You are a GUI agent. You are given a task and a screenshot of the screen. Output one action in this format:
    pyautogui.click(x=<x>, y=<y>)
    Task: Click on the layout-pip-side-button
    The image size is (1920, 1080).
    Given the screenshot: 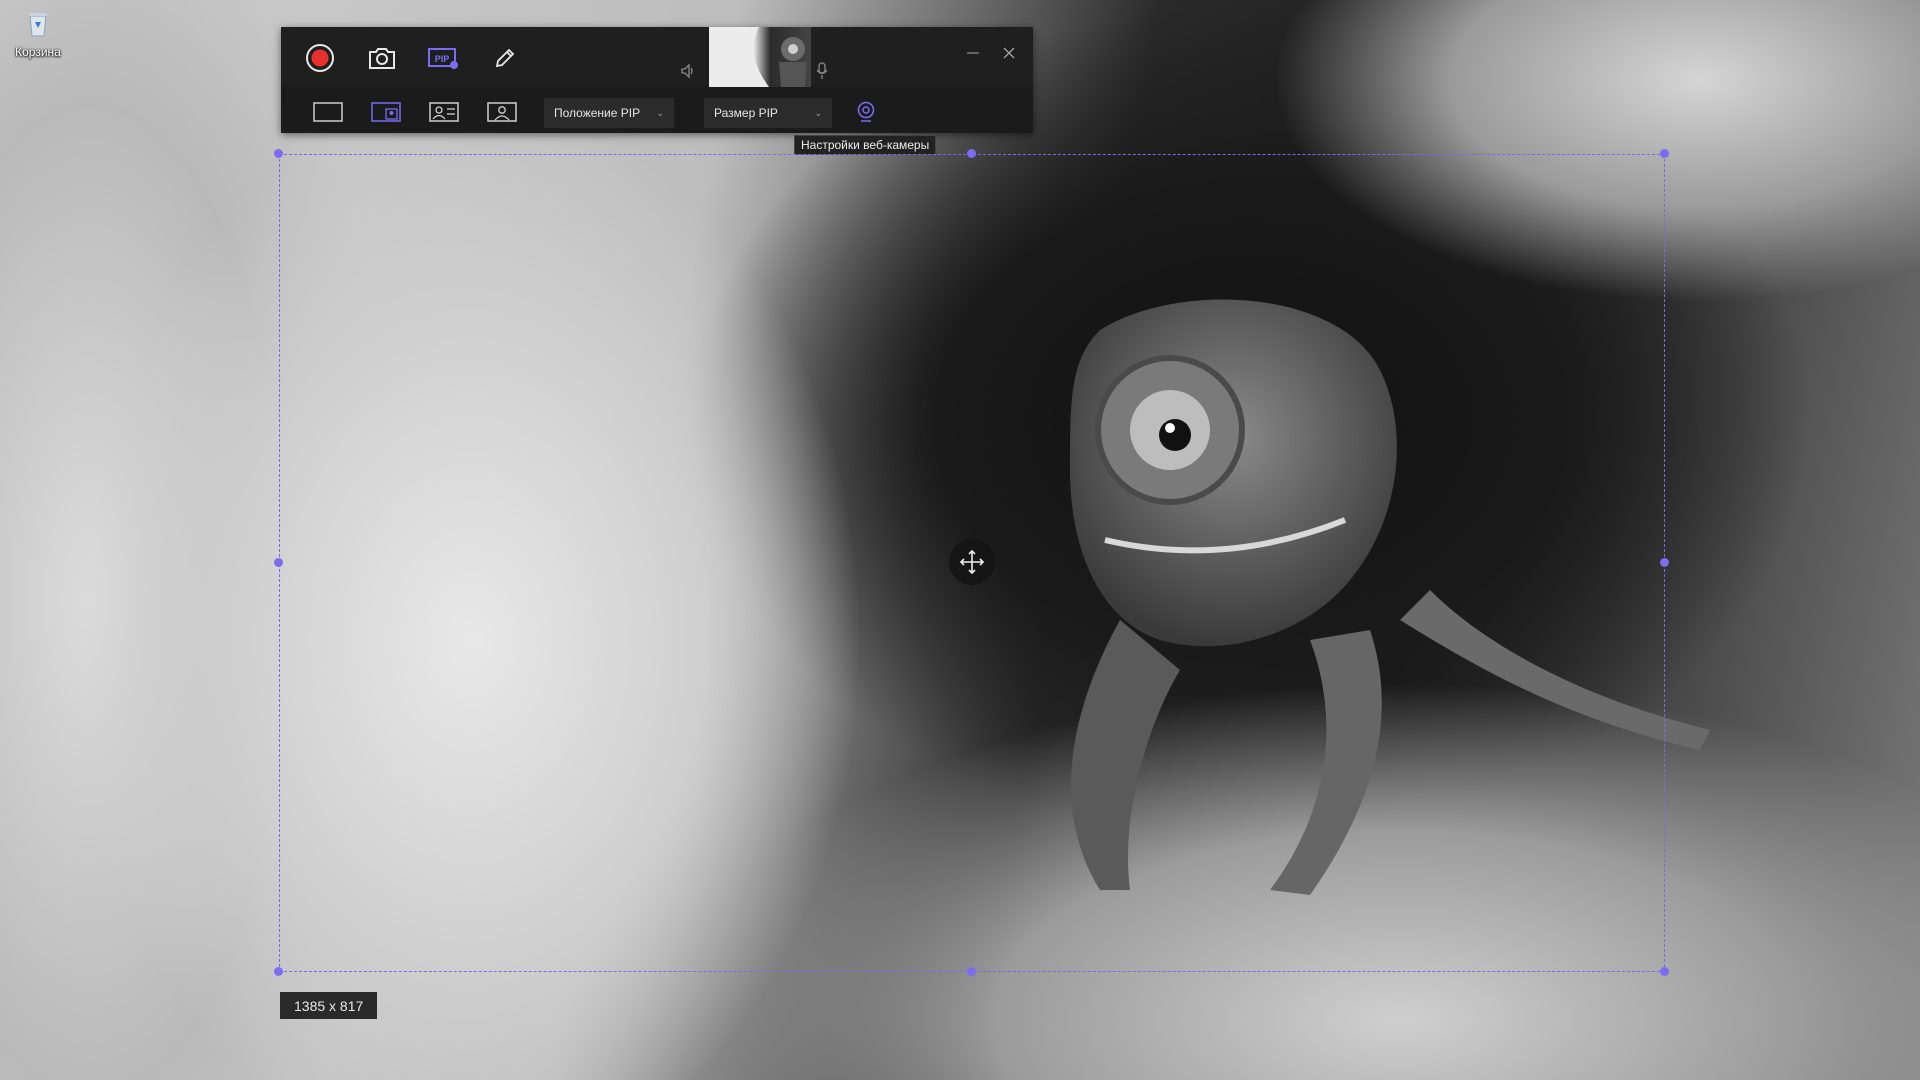 What is the action you would take?
    pyautogui.click(x=444, y=112)
    